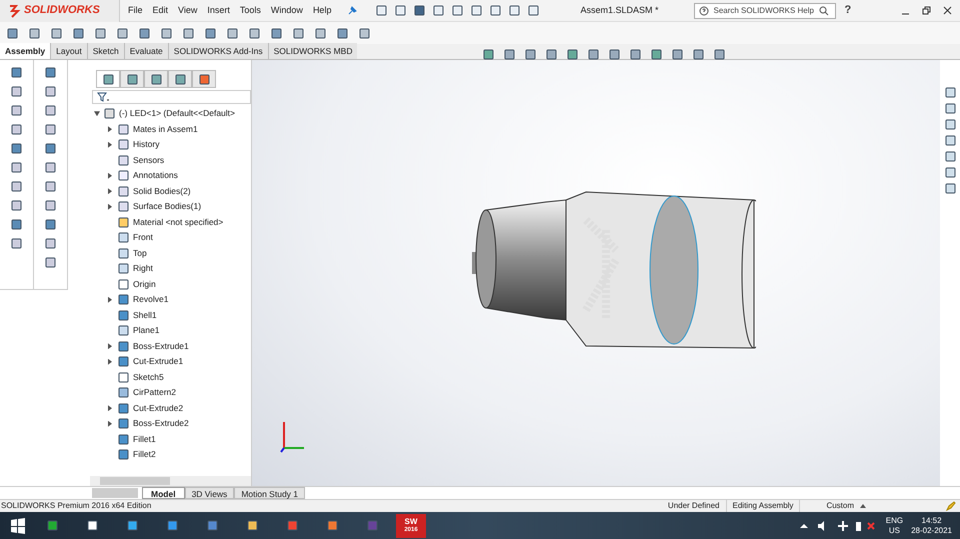 The width and height of the screenshot is (960, 539). I want to click on tree-item: Boss-Extrude2, so click(161, 423).